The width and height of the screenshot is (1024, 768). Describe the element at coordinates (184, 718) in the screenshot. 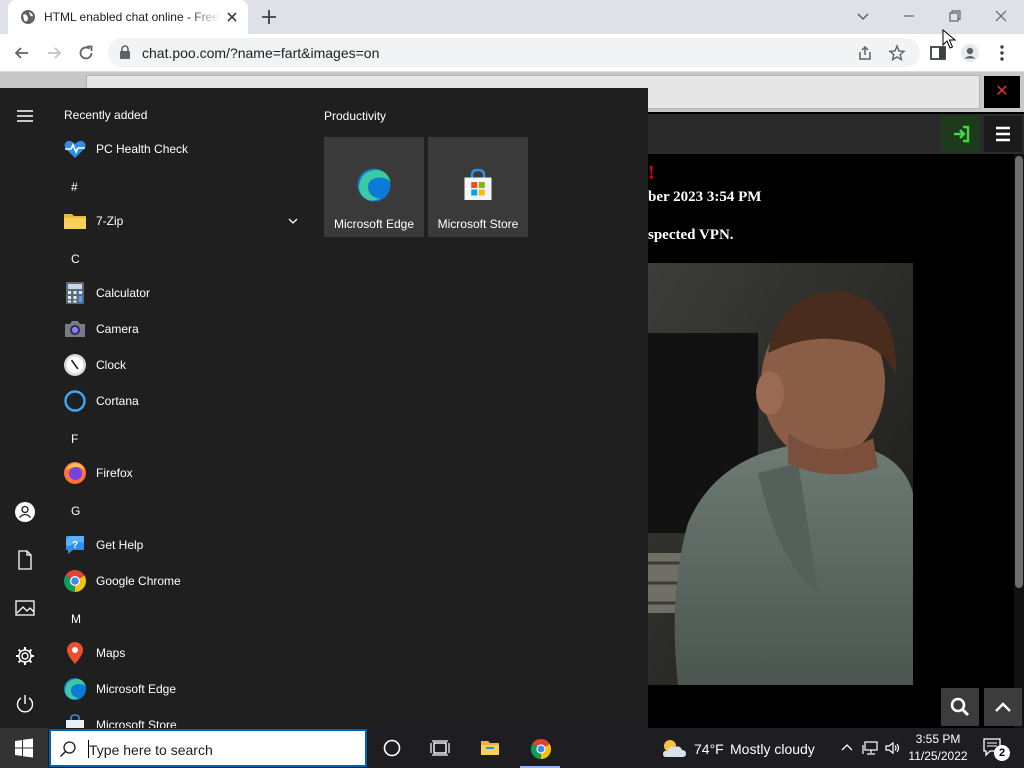

I see `app-microsoft-store: Microsoft Store` at that location.